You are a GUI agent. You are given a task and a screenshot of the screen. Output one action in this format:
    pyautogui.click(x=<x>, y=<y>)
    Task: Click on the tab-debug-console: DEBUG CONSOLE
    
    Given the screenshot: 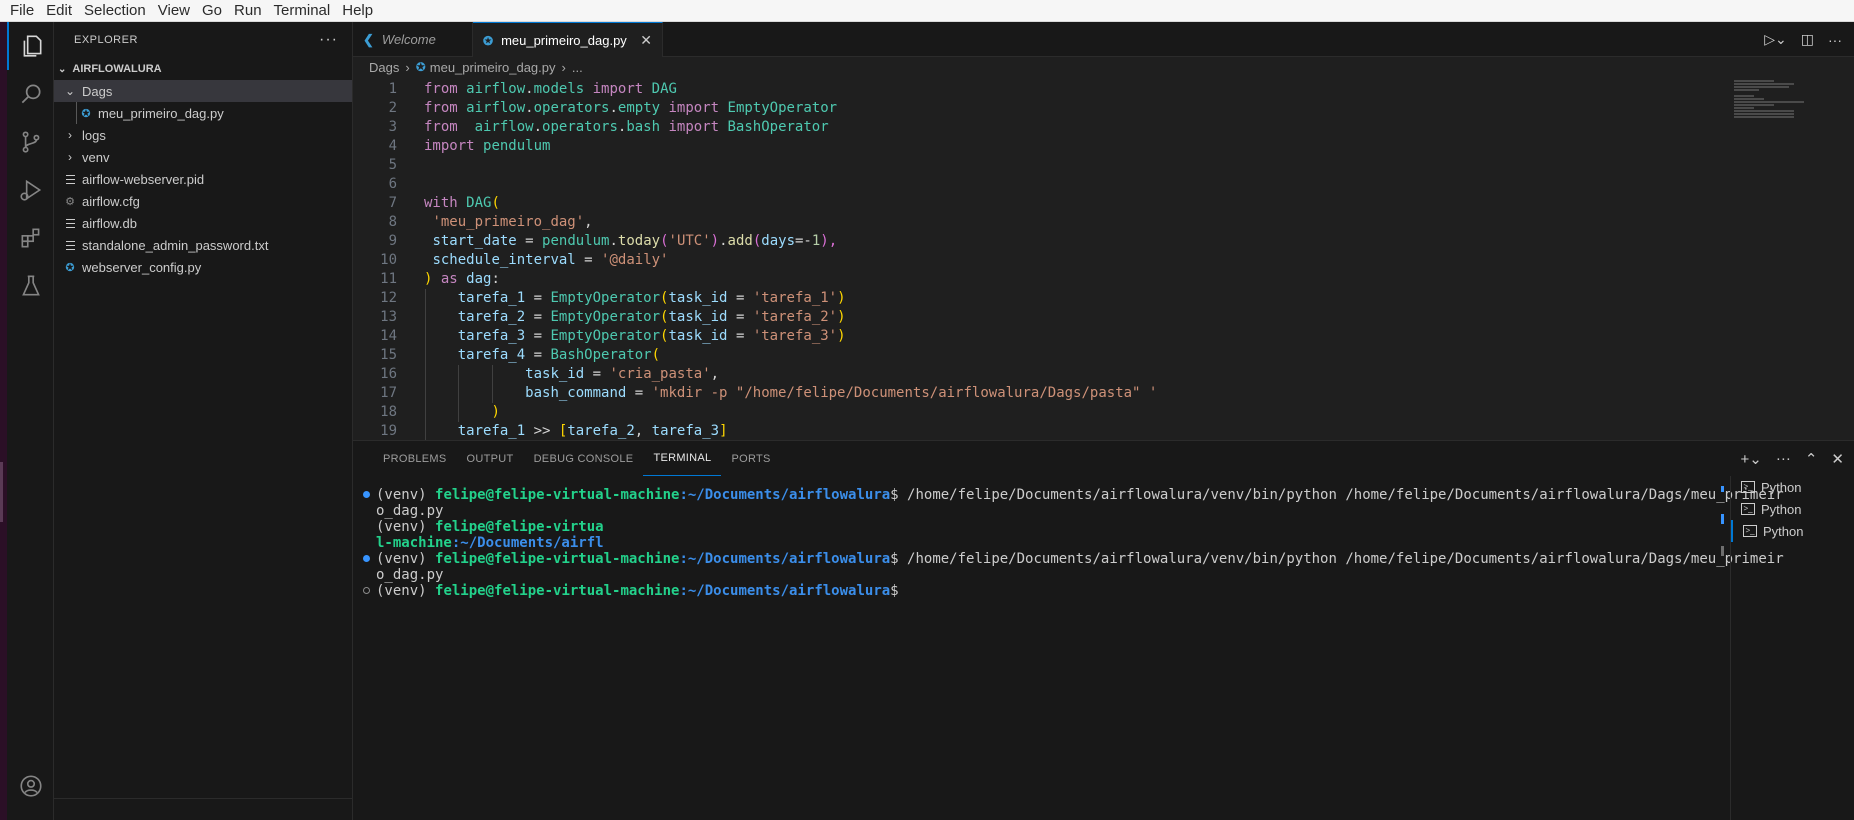 What is the action you would take?
    pyautogui.click(x=584, y=458)
    